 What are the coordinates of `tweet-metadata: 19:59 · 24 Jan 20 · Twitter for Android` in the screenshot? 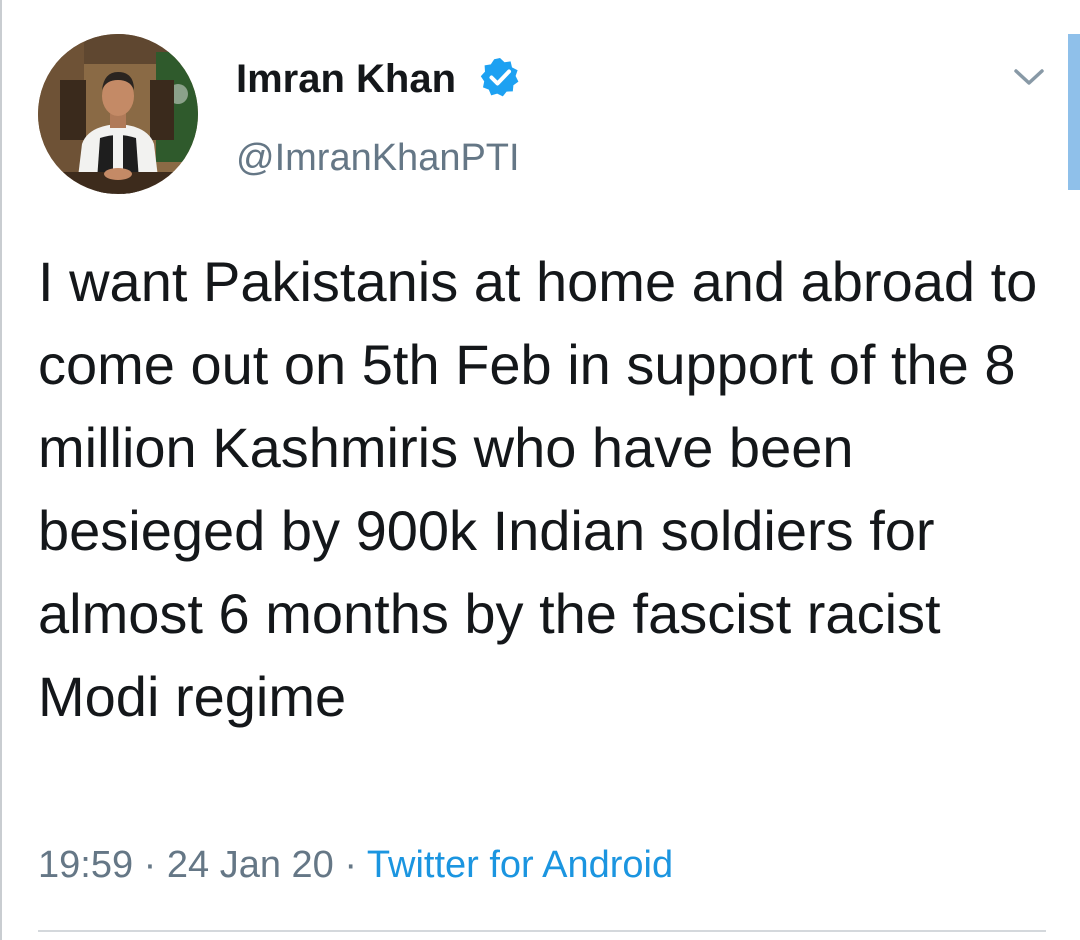 It's located at (355, 865).